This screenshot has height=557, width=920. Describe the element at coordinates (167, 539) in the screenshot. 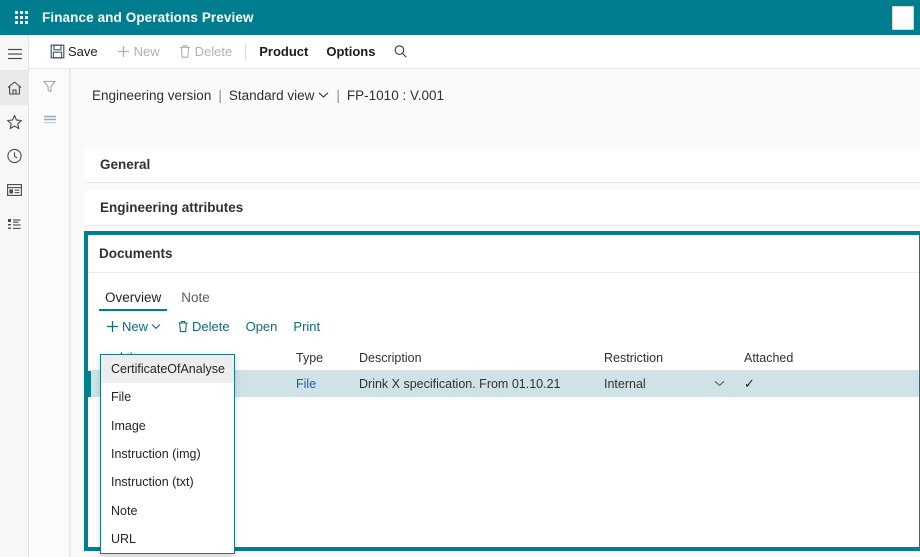

I see `menu-item-url: URL` at that location.